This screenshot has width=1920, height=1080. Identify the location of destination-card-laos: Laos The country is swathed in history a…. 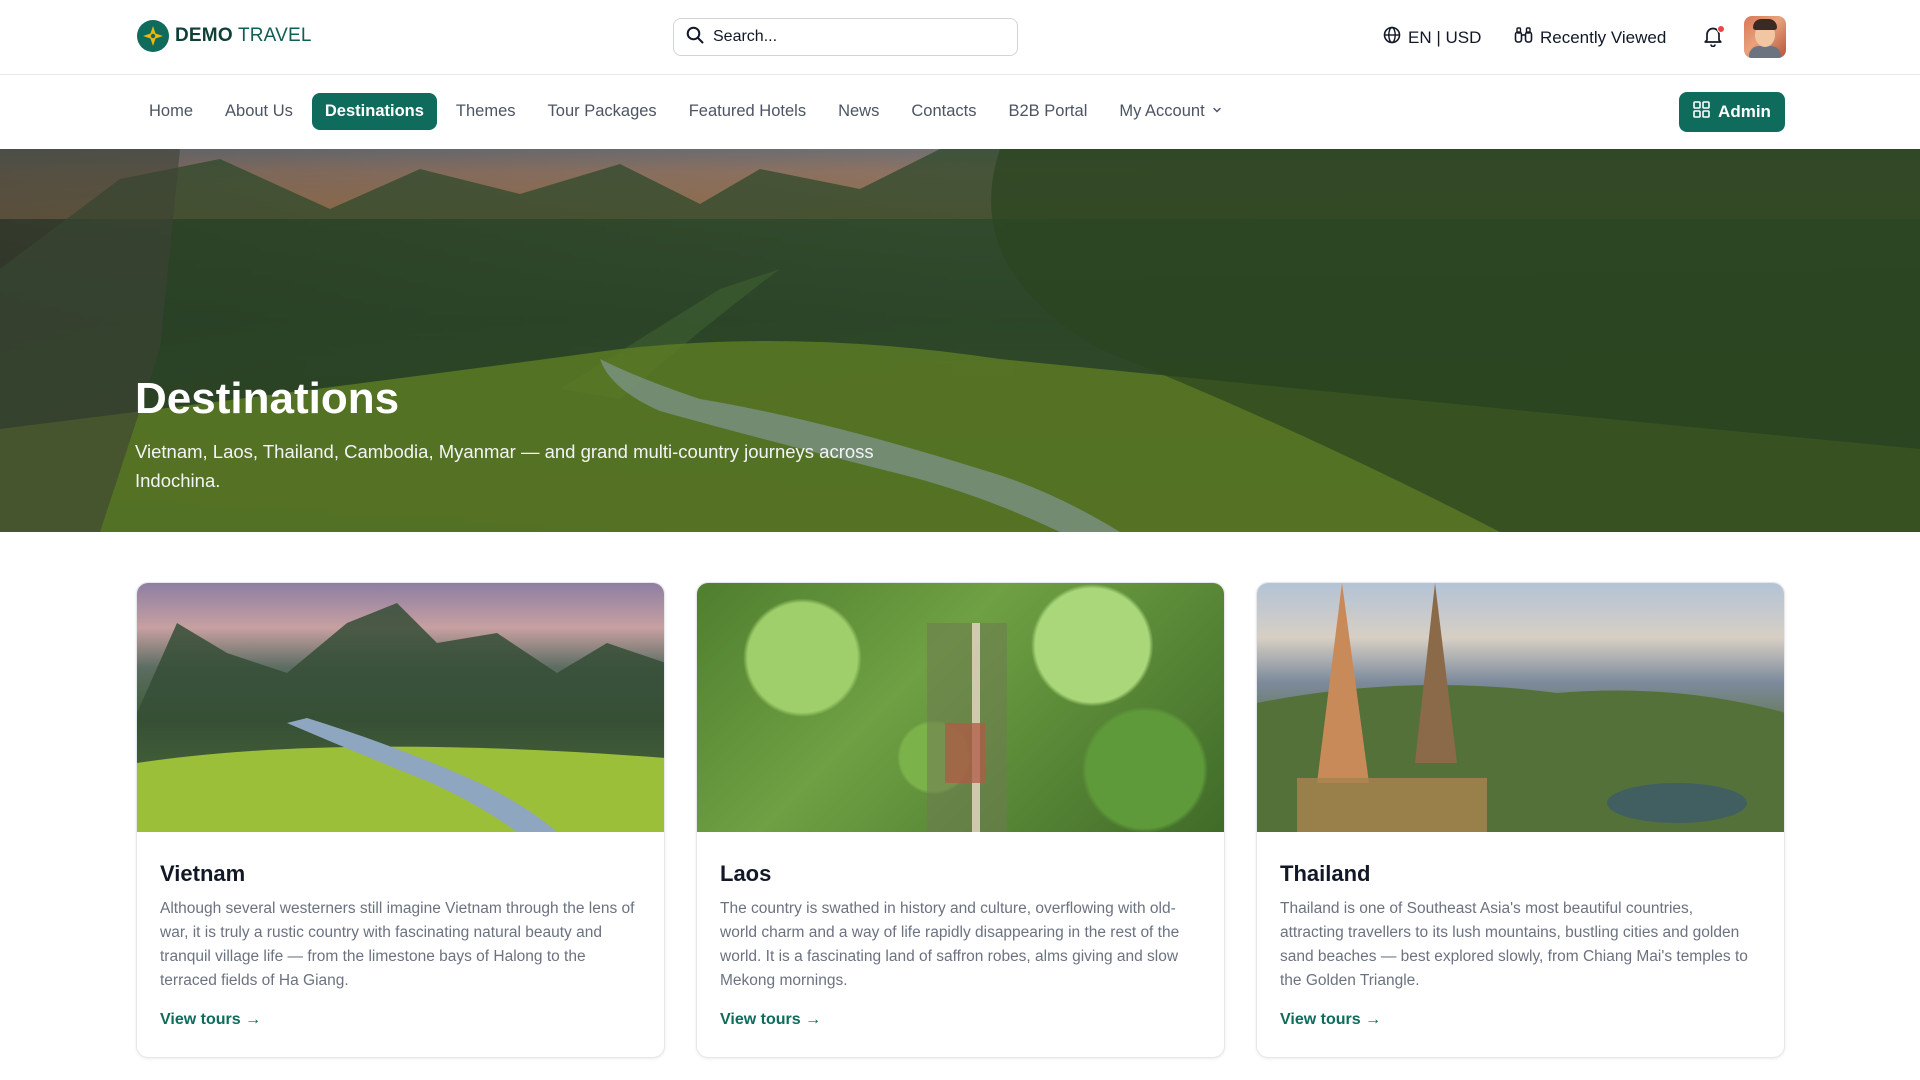
(960, 820).